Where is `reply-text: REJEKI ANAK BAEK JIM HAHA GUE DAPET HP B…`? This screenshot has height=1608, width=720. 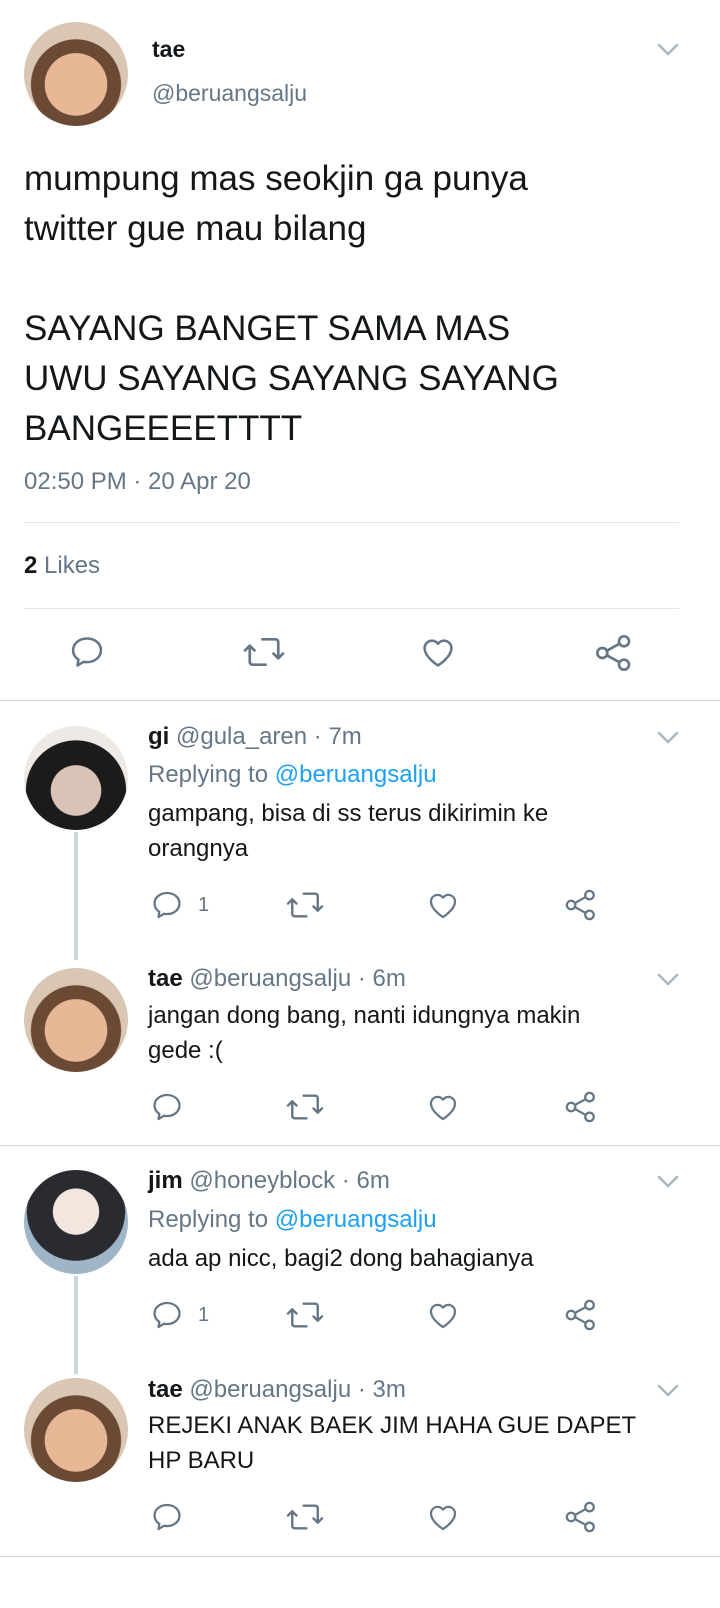
reply-text: REJEKI ANAK BAEK JIM HAHA GUE DAPET HP B… is located at coordinates (392, 1443).